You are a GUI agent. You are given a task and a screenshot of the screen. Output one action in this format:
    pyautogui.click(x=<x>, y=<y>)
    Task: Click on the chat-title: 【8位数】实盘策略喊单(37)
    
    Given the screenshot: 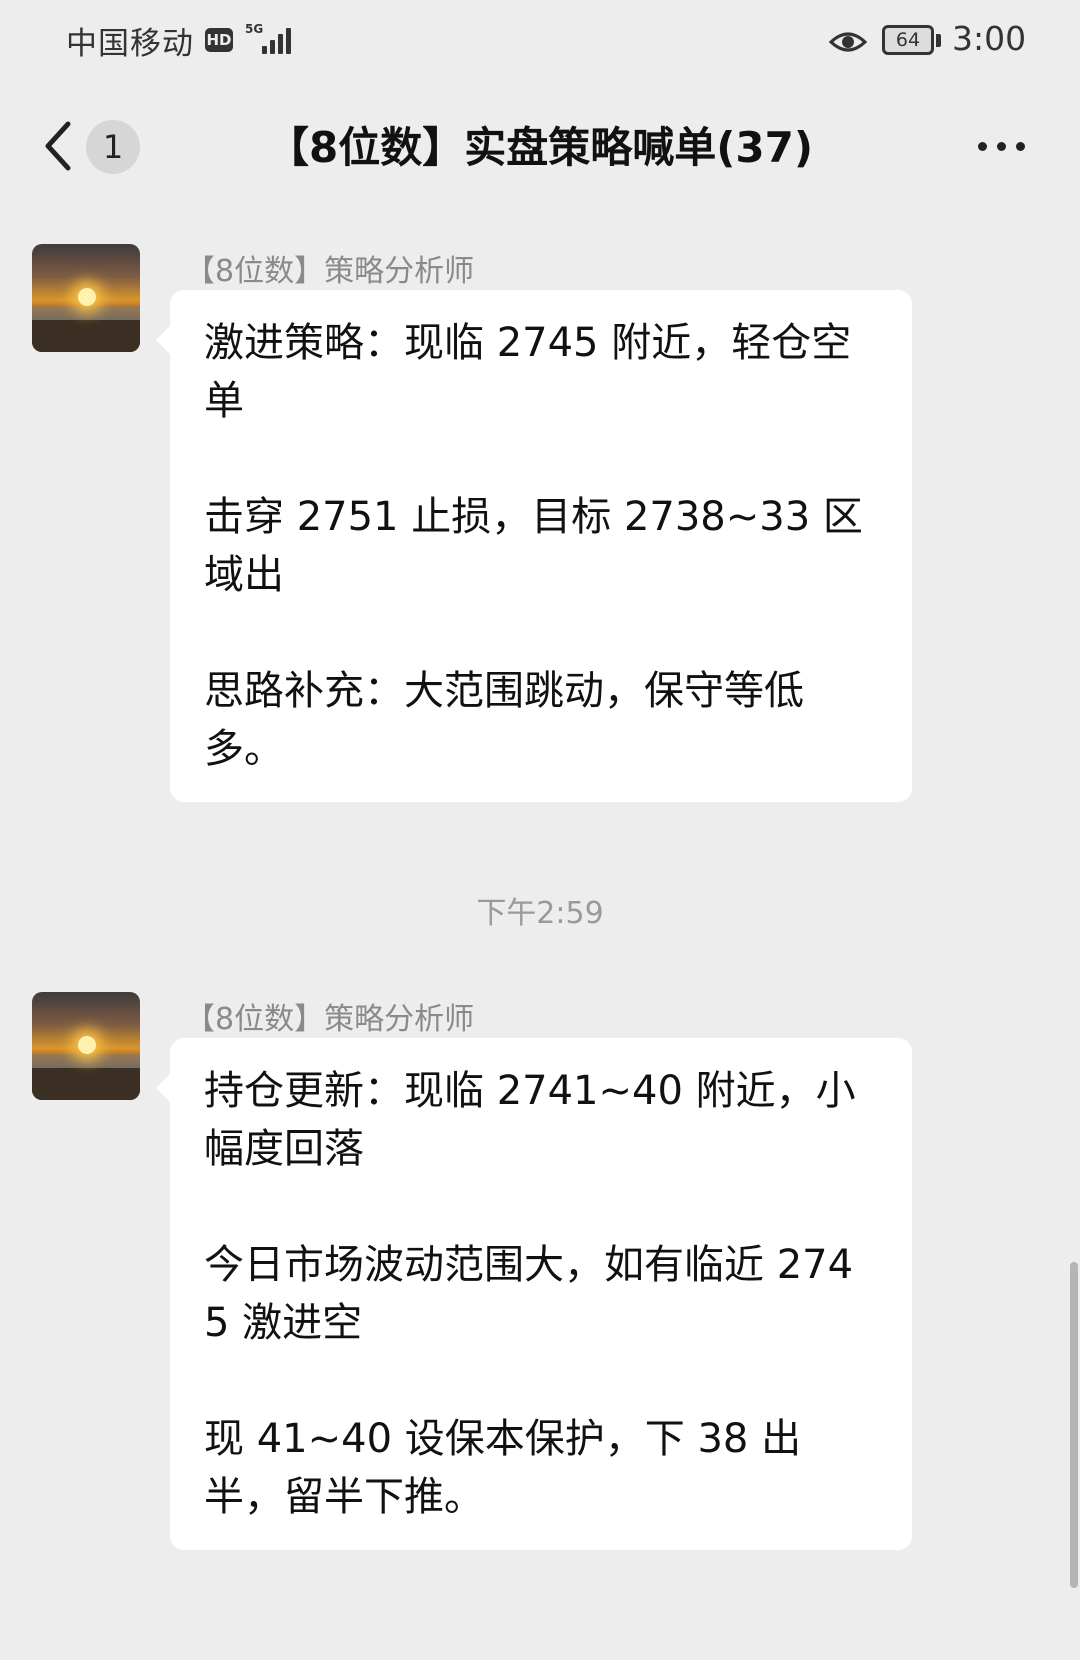 What is the action you would take?
    pyautogui.click(x=540, y=147)
    